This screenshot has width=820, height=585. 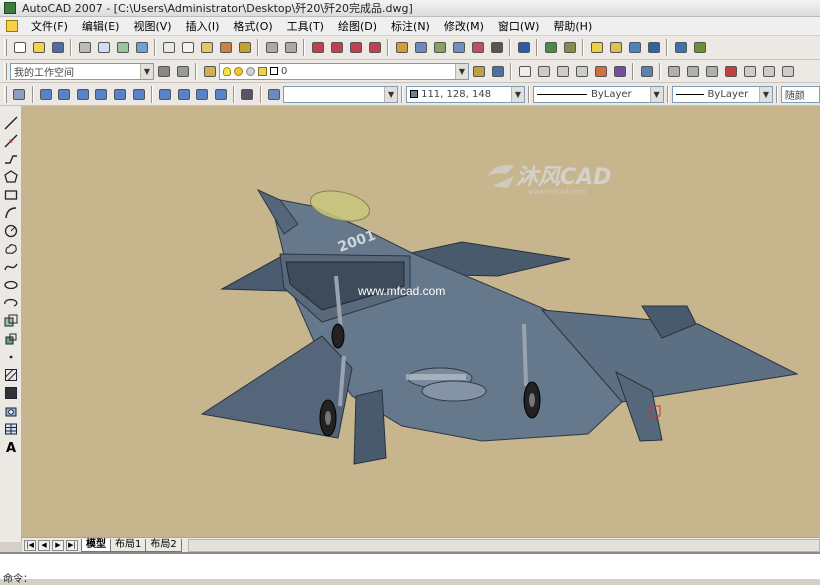 I want to click on layer-dropdown: 0 ▼, so click(x=344, y=71).